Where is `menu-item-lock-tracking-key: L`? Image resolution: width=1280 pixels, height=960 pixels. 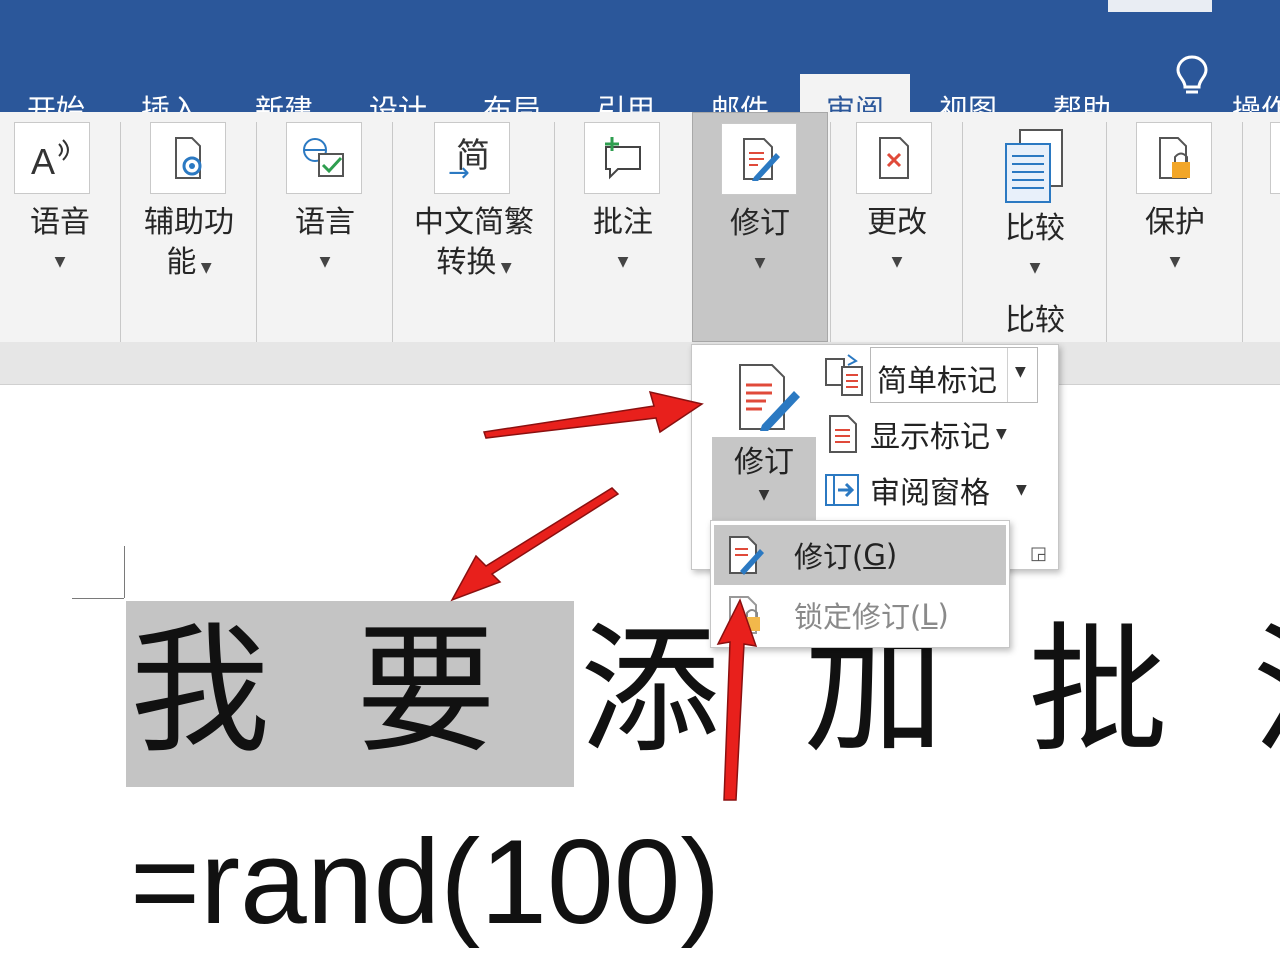 menu-item-lock-tracking-key: L is located at coordinates (929, 615).